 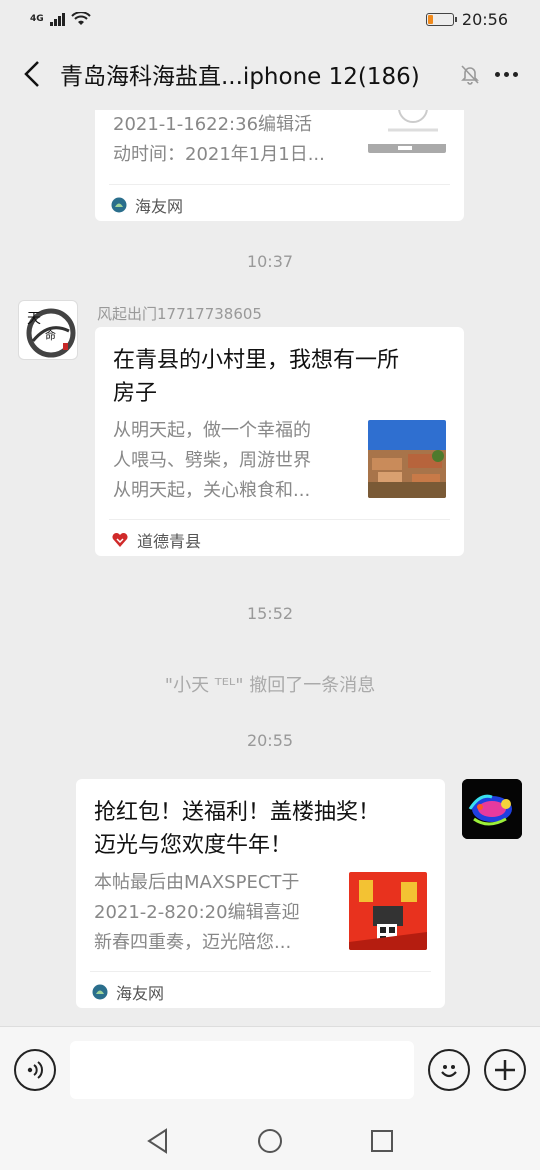 I want to click on sender-name: 风起出门17717738605, so click(x=179, y=314).